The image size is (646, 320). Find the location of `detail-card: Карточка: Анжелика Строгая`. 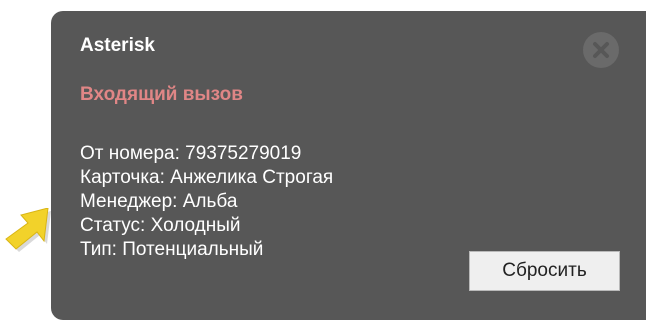

detail-card: Карточка: Анжелика Строгая is located at coordinates (207, 177).